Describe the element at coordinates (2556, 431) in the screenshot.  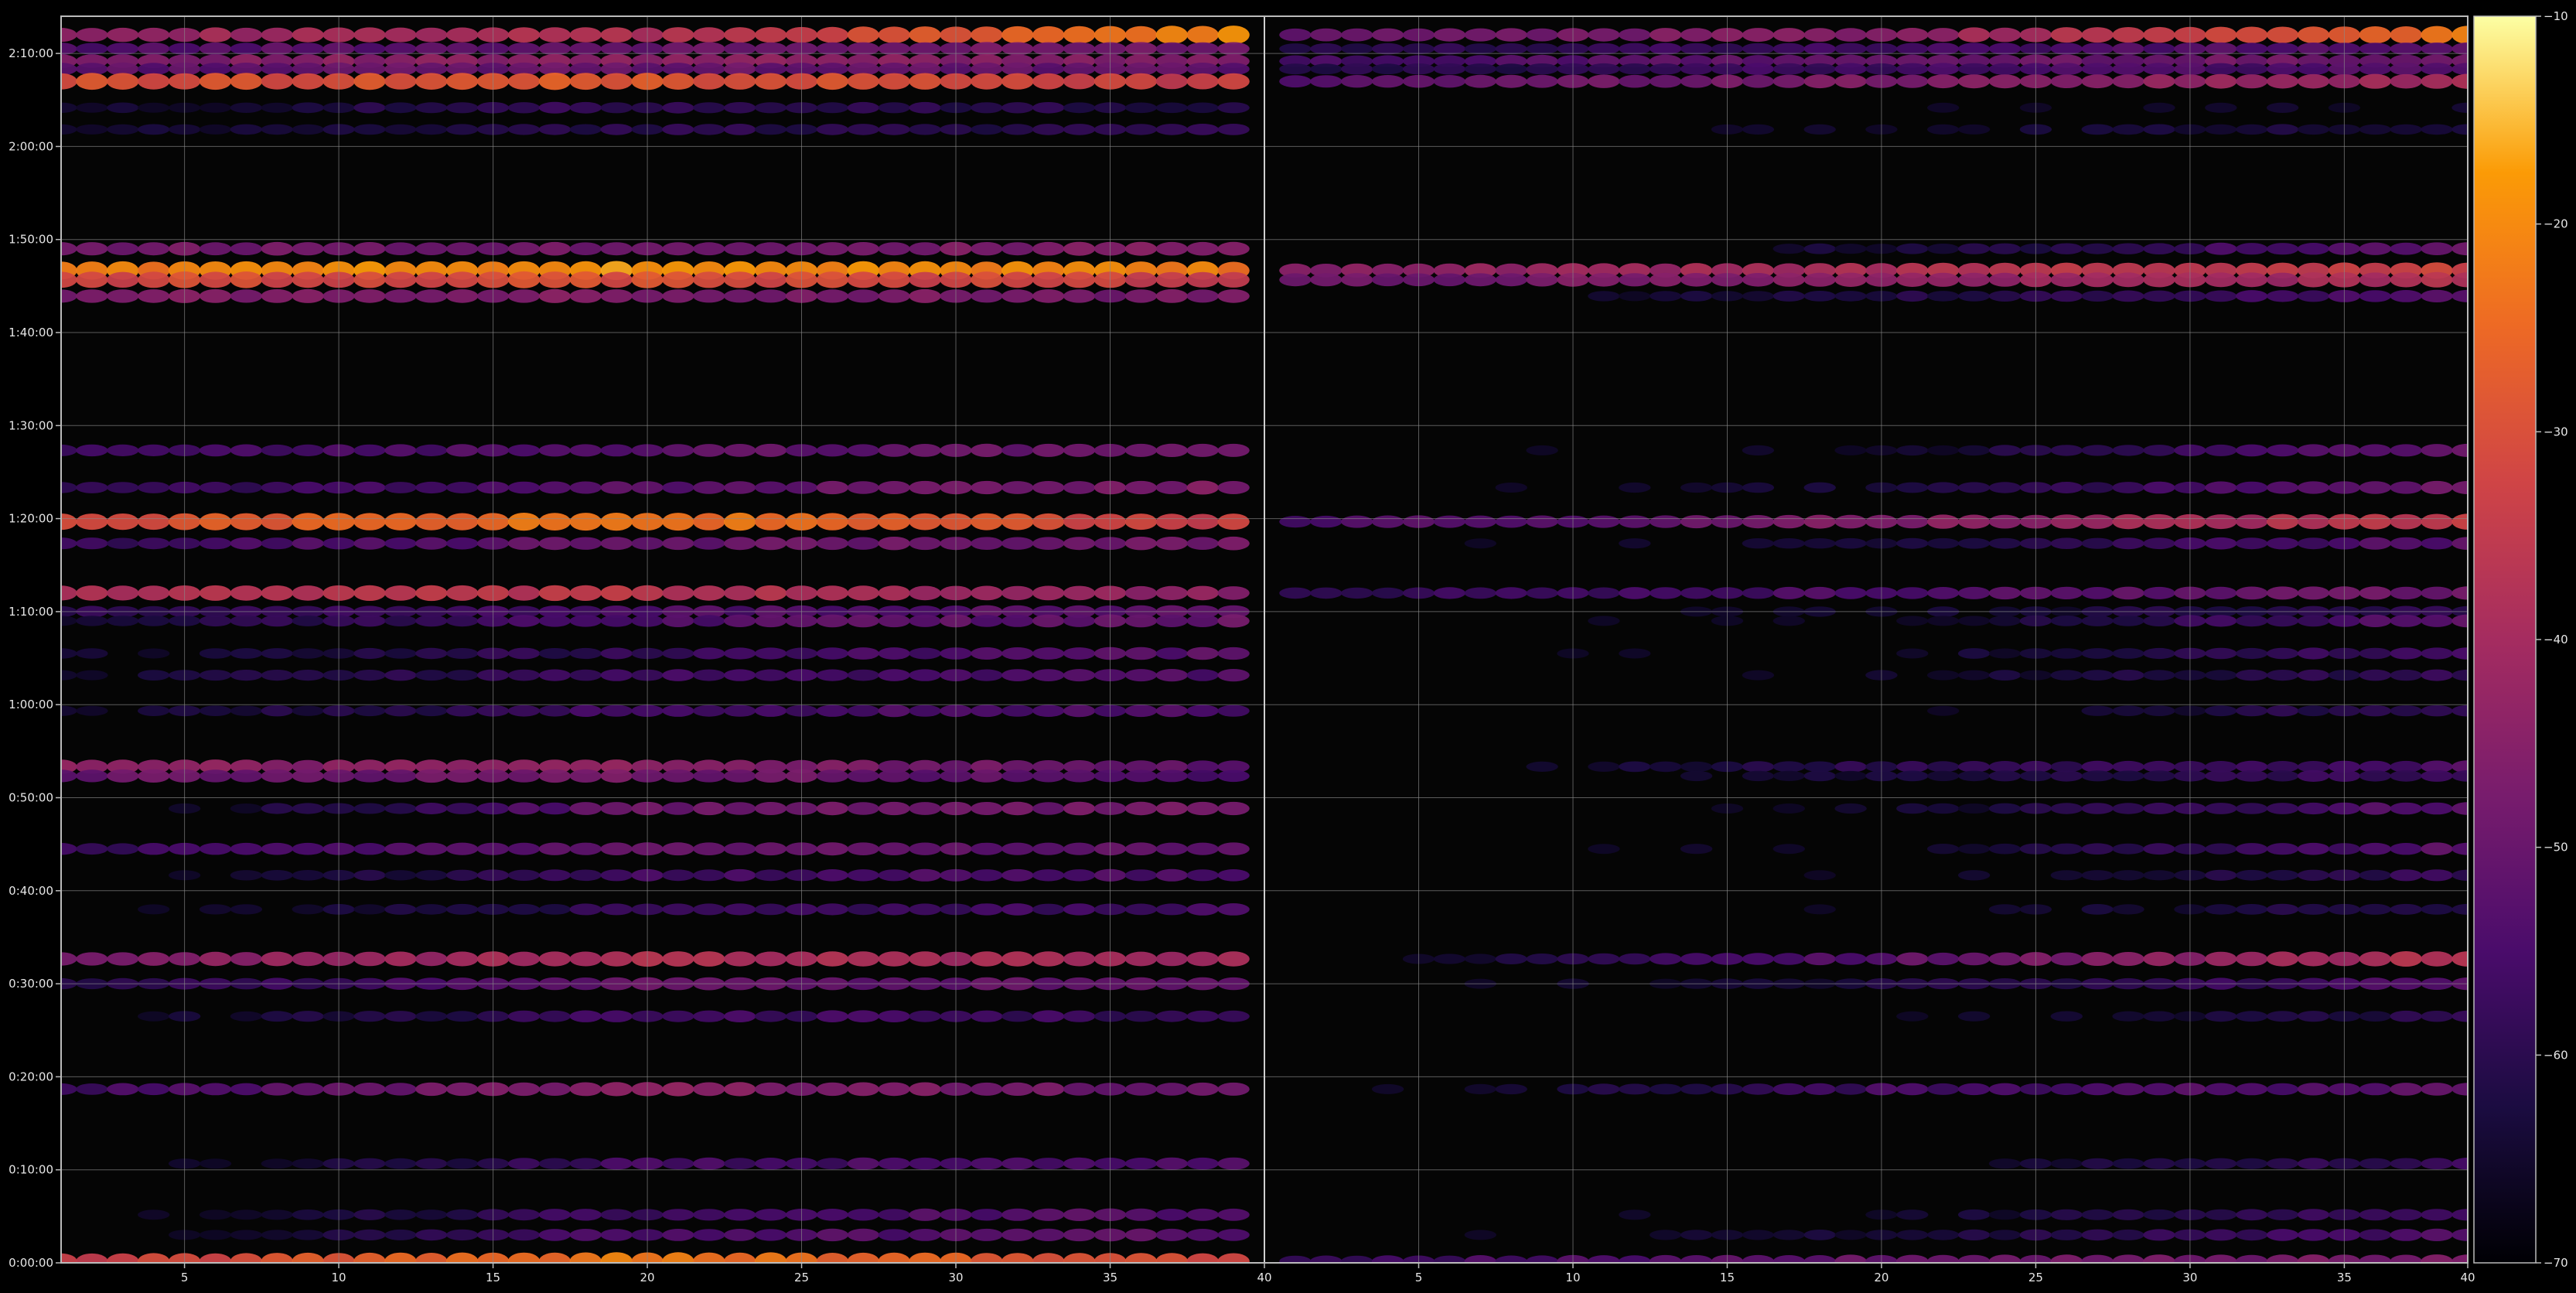
I see `colorbar-tick-label: −30` at that location.